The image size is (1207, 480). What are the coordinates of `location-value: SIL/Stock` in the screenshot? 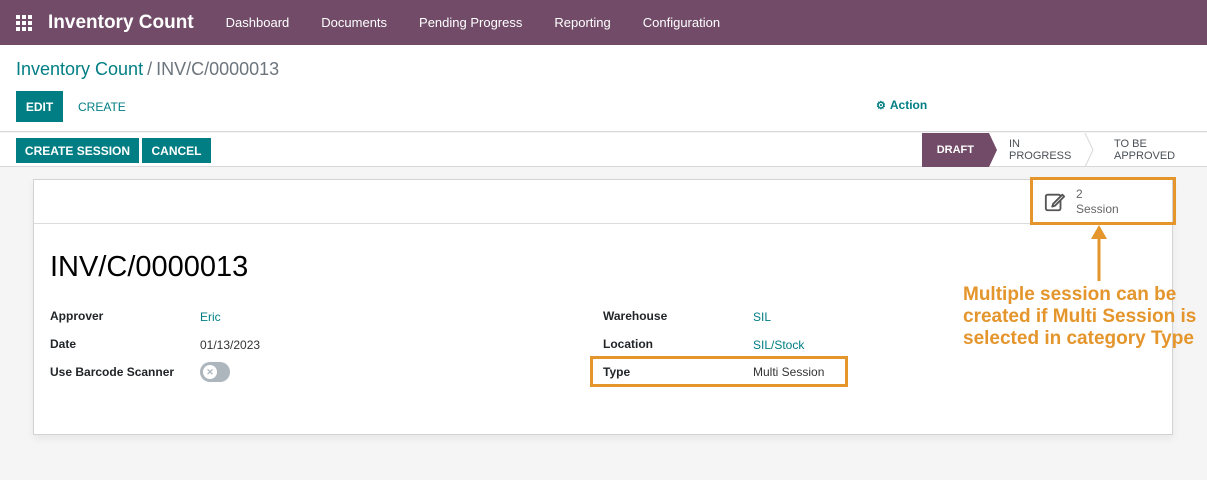 It's located at (778, 345).